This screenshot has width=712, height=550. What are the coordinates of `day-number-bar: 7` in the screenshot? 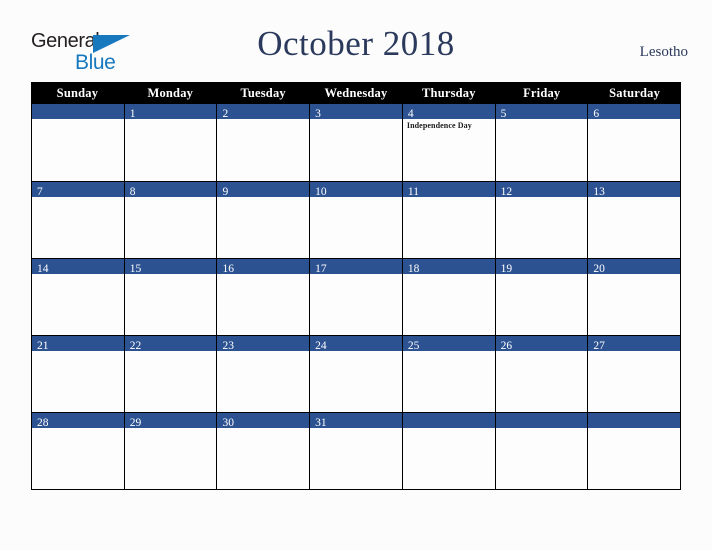 It's located at (78, 190).